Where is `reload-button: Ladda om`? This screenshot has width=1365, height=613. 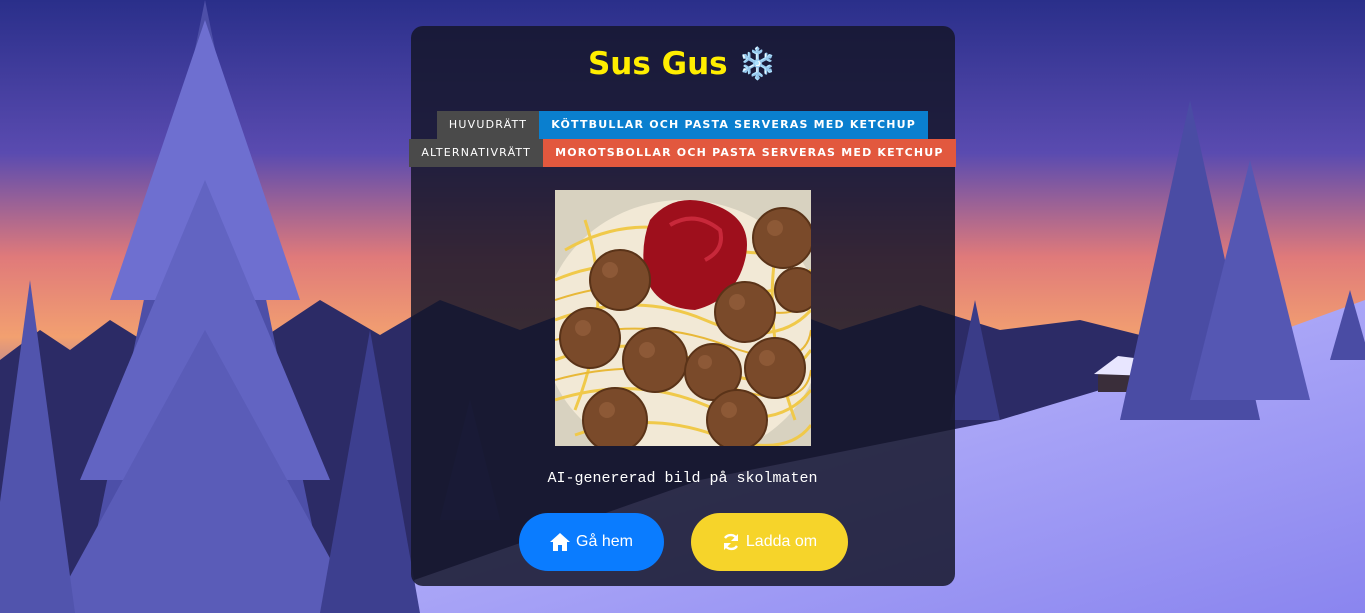
reload-button: Ladda om is located at coordinates (769, 542).